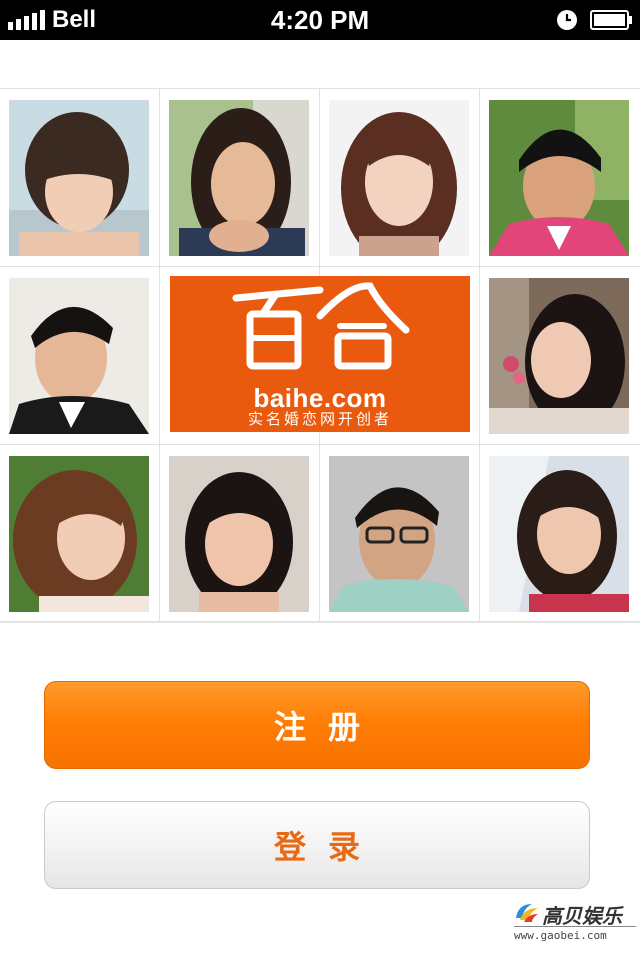  Describe the element at coordinates (560, 935) in the screenshot. I see `watermark-url: www.gaobei.com` at that location.